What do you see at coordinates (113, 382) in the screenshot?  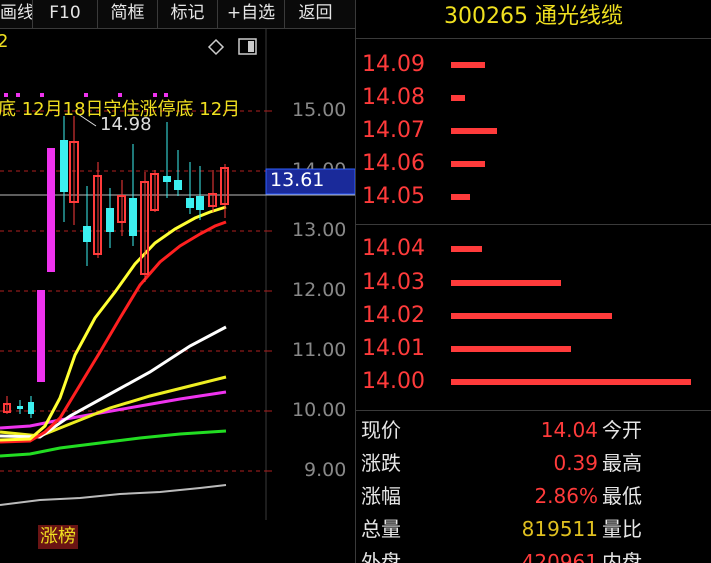 I see `ma-line-white` at bounding box center [113, 382].